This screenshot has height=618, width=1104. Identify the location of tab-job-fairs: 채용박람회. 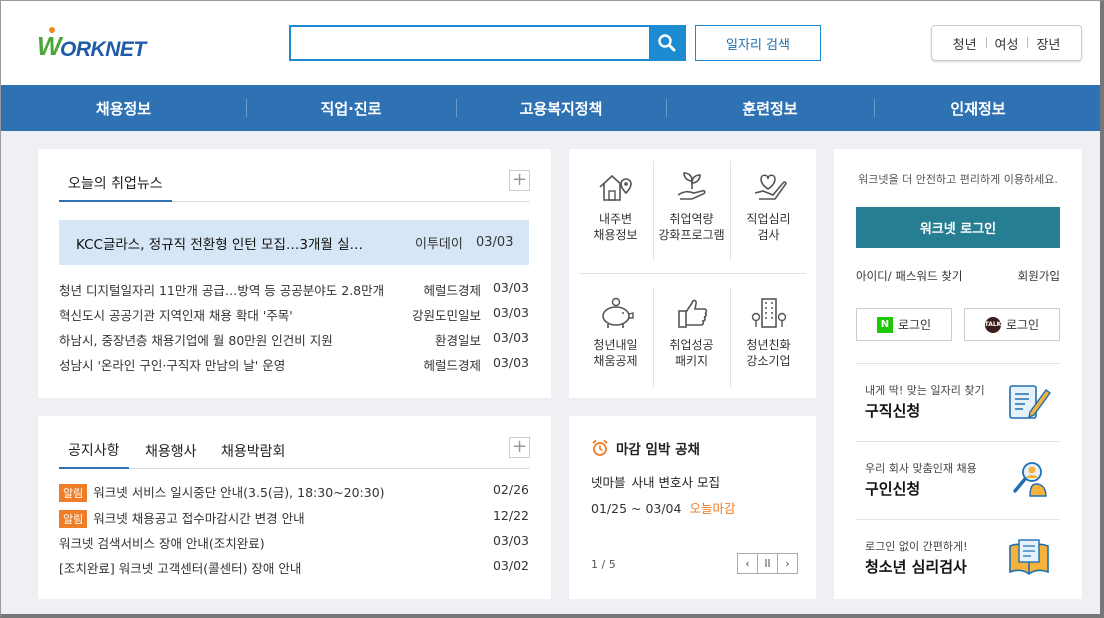
(253, 451).